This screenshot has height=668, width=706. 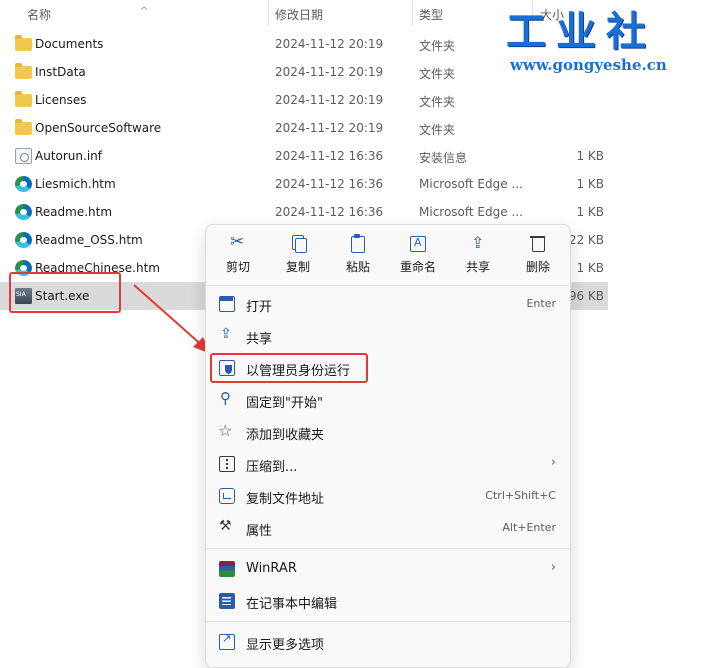 What do you see at coordinates (68, 156) in the screenshot?
I see `file-name: Autorun.inf` at bounding box center [68, 156].